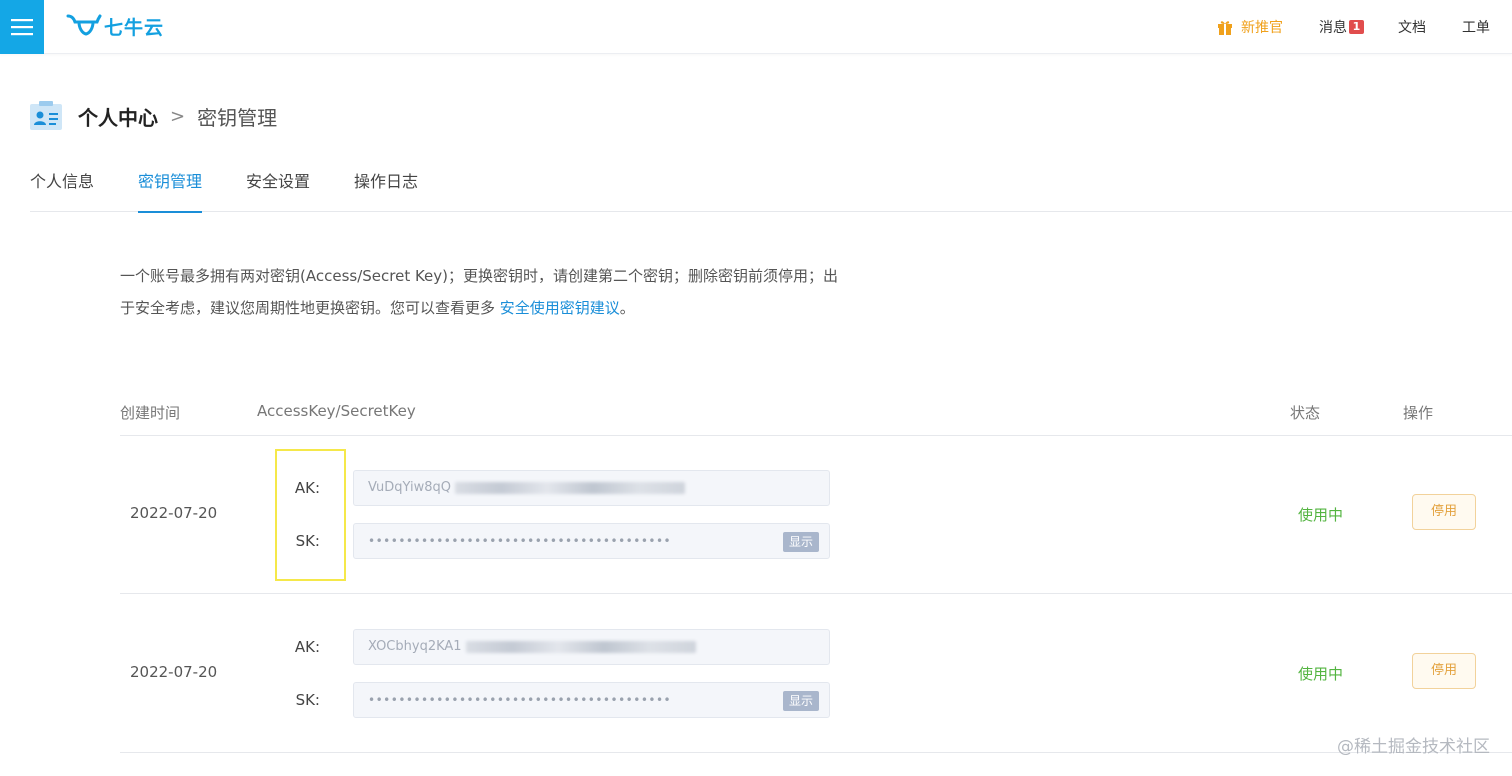 The height and width of the screenshot is (776, 1512). I want to click on messages-label: 消息, so click(1333, 28).